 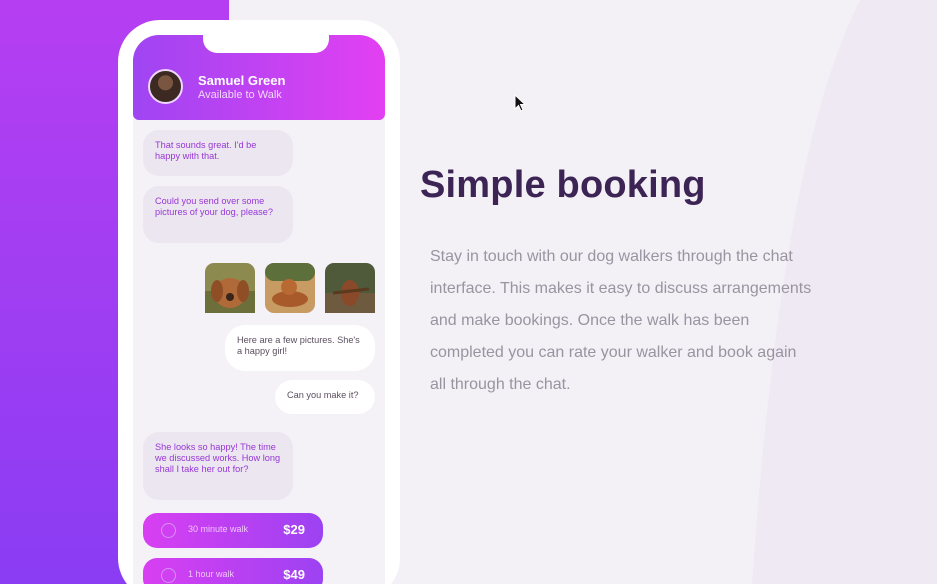 What do you see at coordinates (211, 574) in the screenshot?
I see `walk-option-label: 1 hour walk` at bounding box center [211, 574].